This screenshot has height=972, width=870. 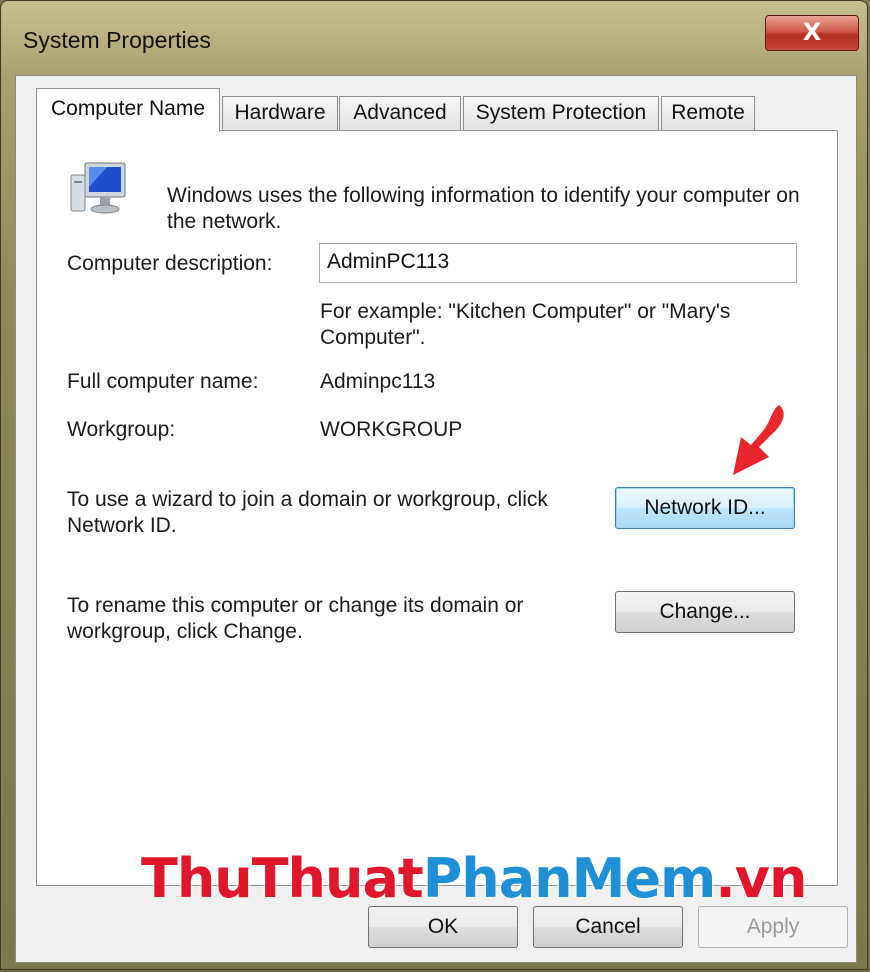 What do you see at coordinates (569, 878) in the screenshot?
I see `watermark-part-2: PhanMem` at bounding box center [569, 878].